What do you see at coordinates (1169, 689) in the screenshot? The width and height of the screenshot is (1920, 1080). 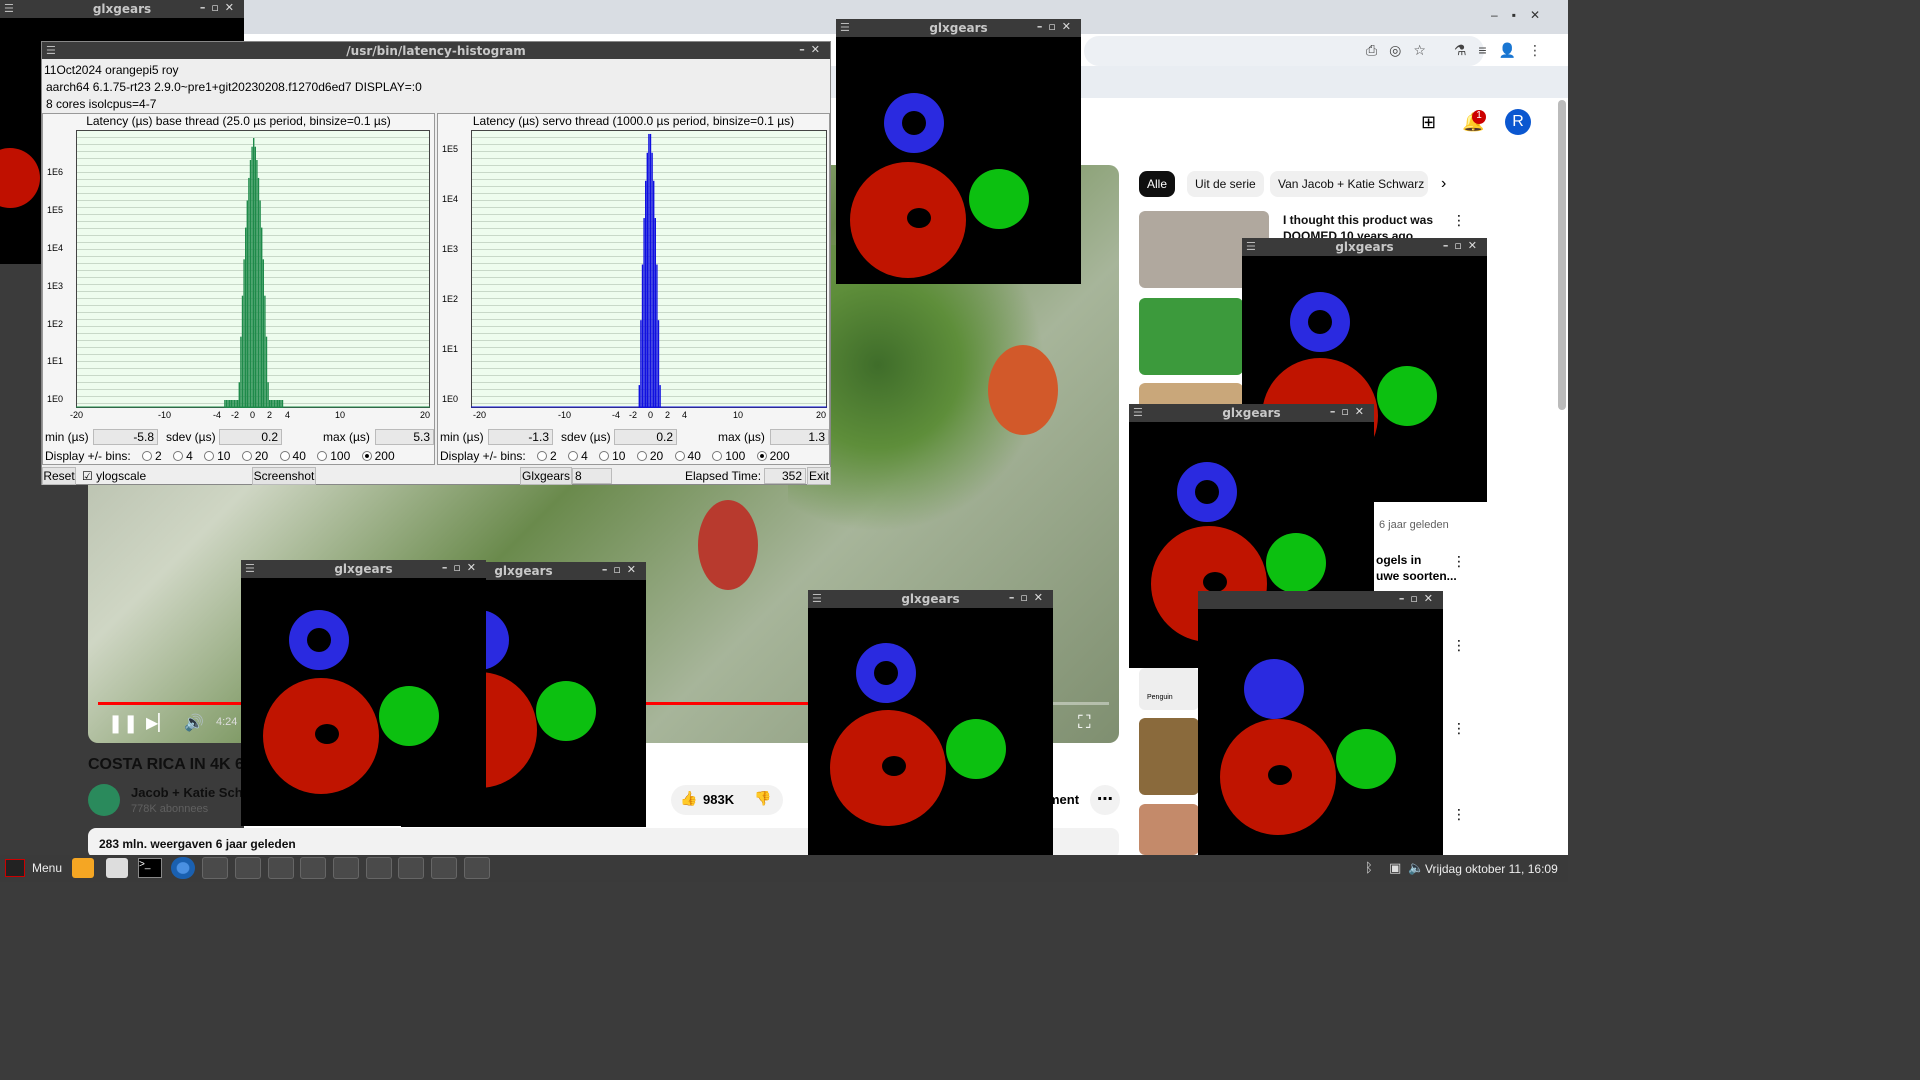 I see `rec-thumb-penguin` at bounding box center [1169, 689].